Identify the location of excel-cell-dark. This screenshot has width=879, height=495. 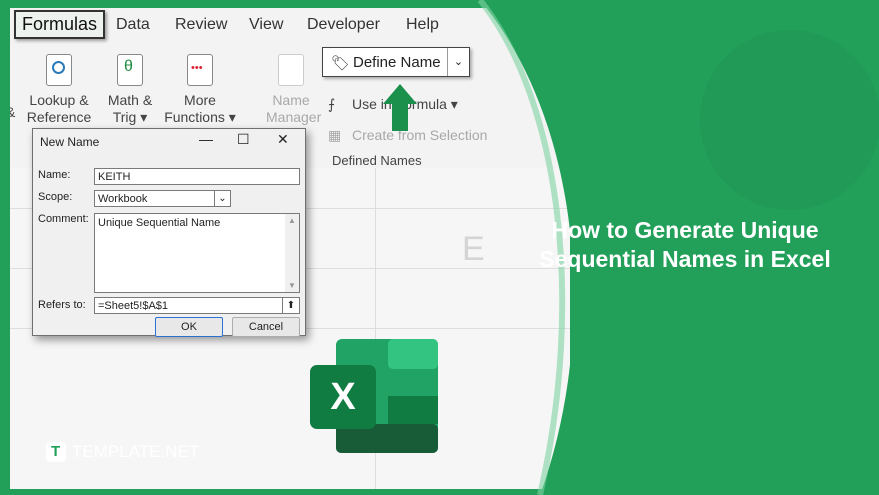
(413, 410).